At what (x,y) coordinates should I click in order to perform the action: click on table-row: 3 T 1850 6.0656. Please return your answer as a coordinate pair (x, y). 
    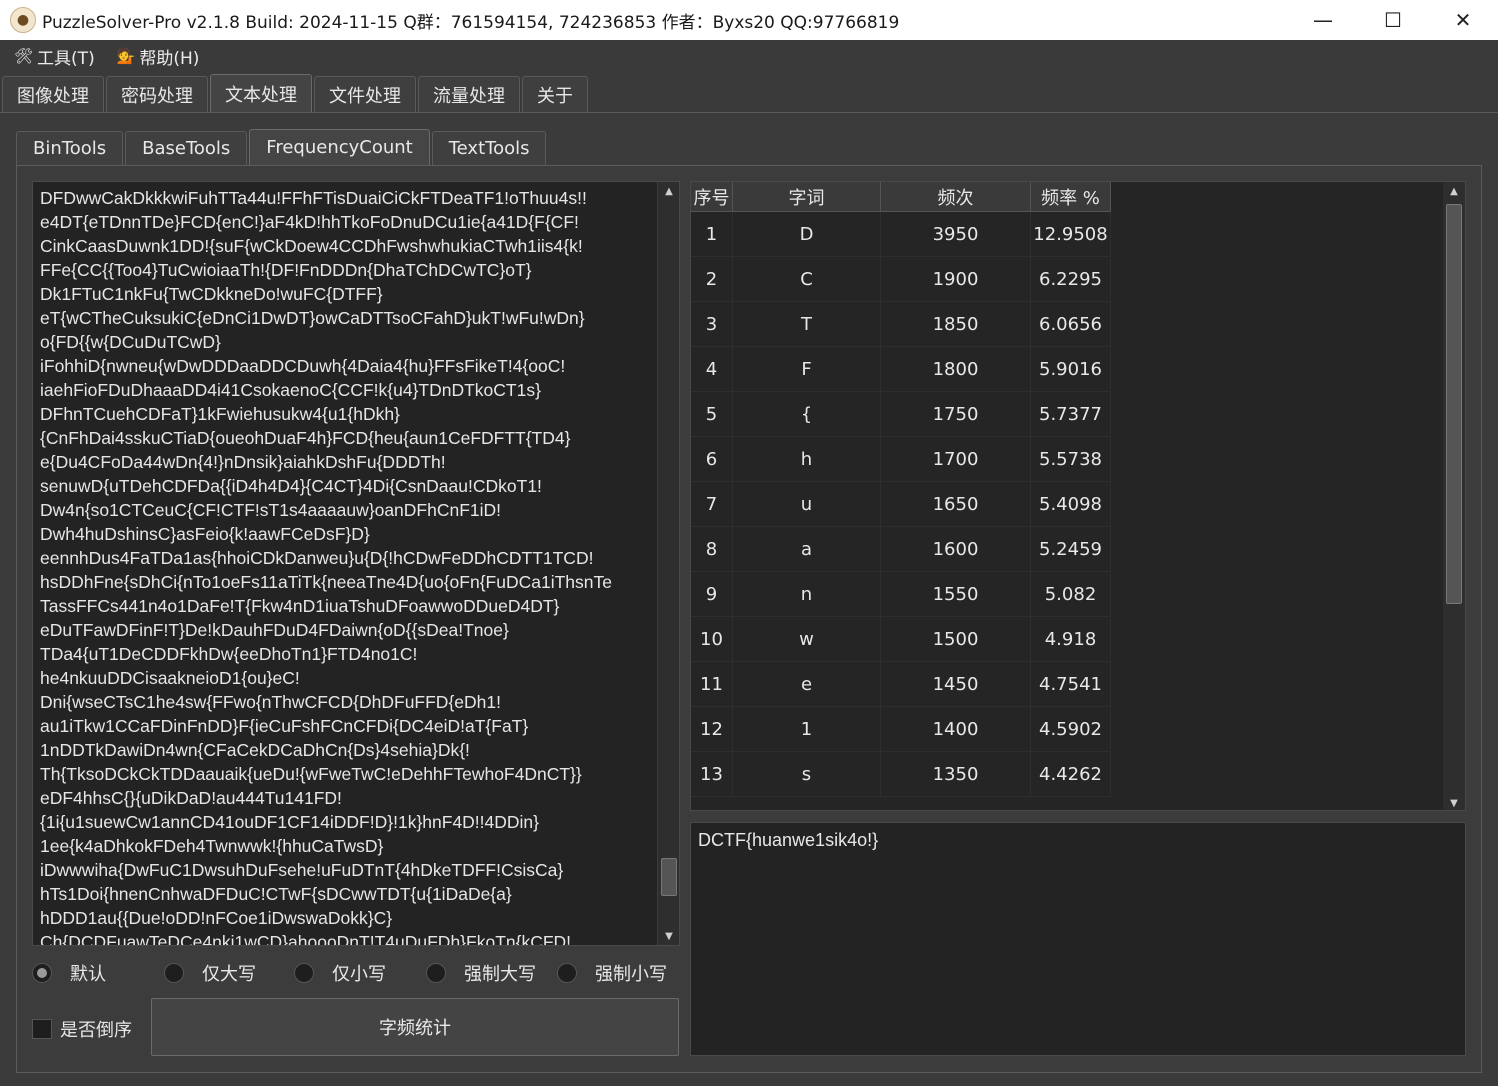
    Looking at the image, I should click on (901, 324).